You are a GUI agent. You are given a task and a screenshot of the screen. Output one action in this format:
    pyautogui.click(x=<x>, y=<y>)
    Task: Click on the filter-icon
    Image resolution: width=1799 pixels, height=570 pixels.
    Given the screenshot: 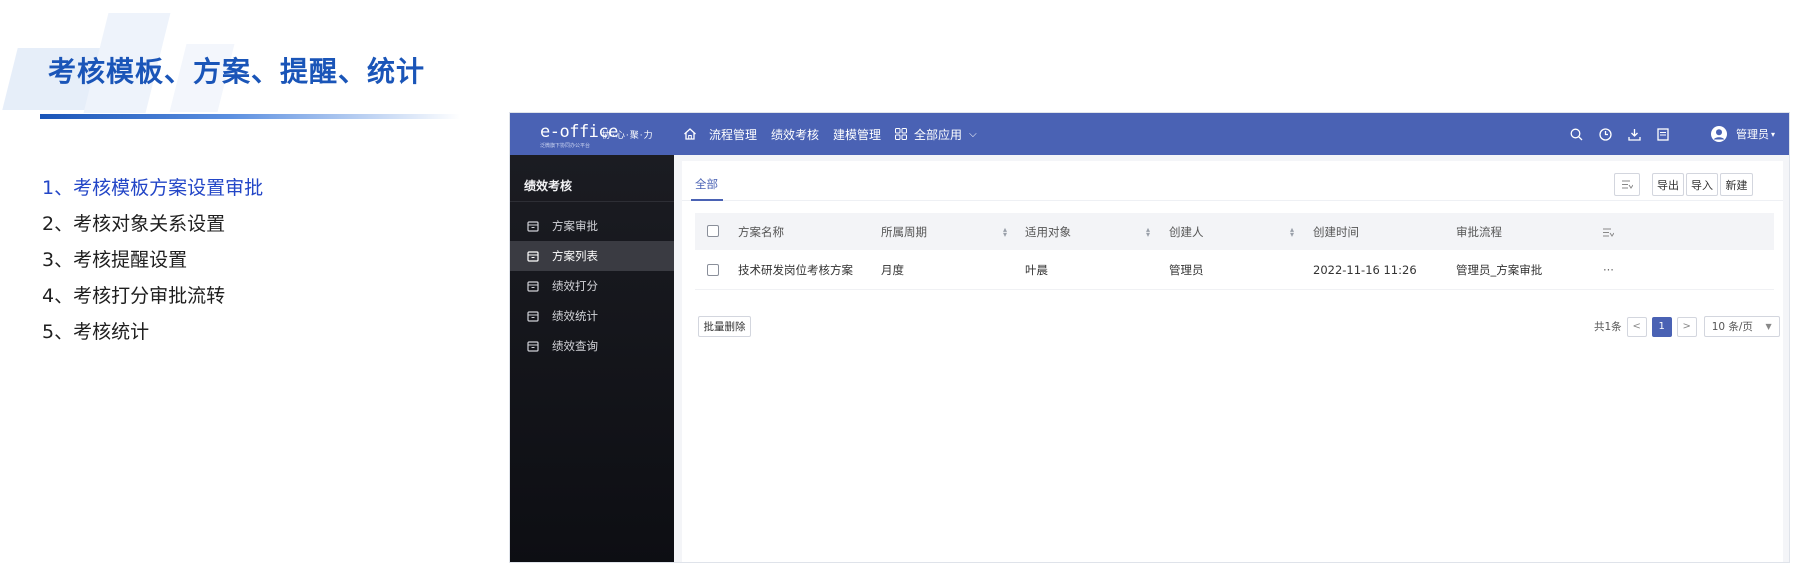 What is the action you would take?
    pyautogui.click(x=1627, y=184)
    